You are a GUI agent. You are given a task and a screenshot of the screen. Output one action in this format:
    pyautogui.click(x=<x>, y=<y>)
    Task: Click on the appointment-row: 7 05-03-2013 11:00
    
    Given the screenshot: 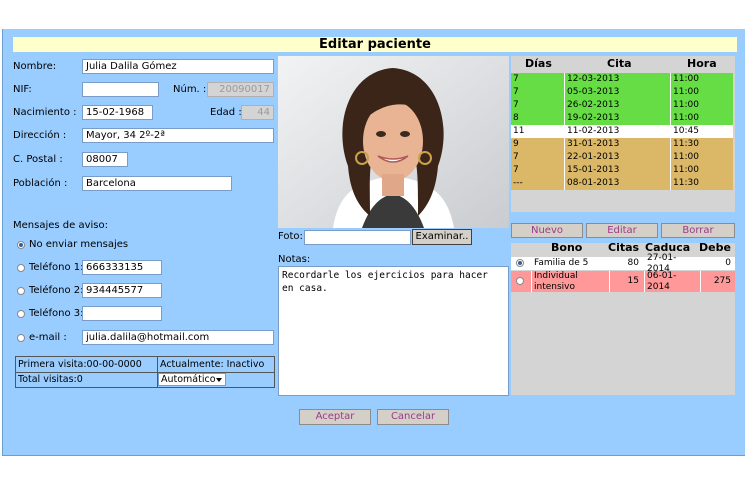 What is the action you would take?
    pyautogui.click(x=622, y=92)
    